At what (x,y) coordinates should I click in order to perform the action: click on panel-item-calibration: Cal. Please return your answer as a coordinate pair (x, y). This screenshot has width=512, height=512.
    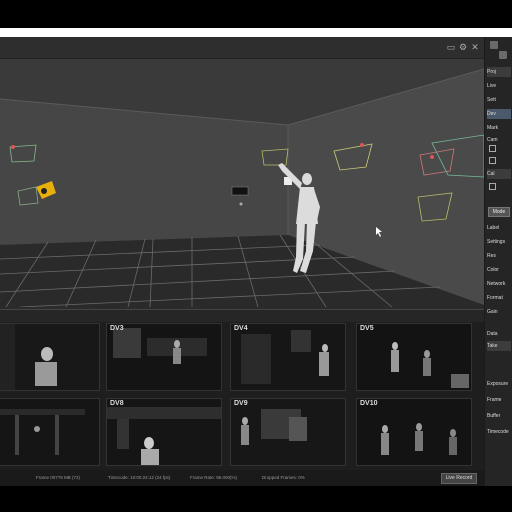
    Looking at the image, I should click on (499, 174).